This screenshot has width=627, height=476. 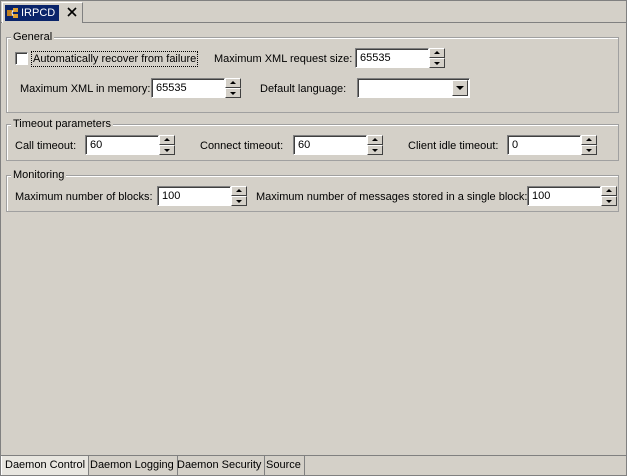 What do you see at coordinates (45, 465) in the screenshot?
I see `tab-daemon-control: Daemon Control` at bounding box center [45, 465].